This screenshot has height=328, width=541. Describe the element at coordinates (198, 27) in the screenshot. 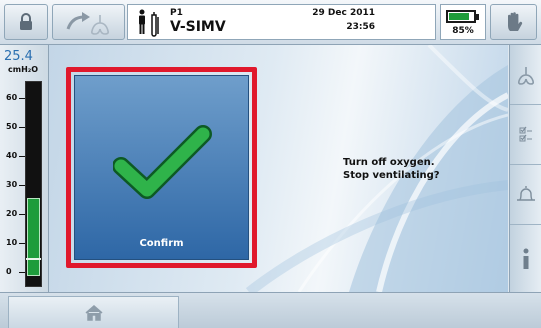

I see `ventilation-mode: V-SIMV` at that location.